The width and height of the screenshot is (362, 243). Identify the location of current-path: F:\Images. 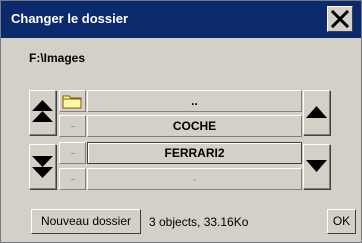
(57, 58).